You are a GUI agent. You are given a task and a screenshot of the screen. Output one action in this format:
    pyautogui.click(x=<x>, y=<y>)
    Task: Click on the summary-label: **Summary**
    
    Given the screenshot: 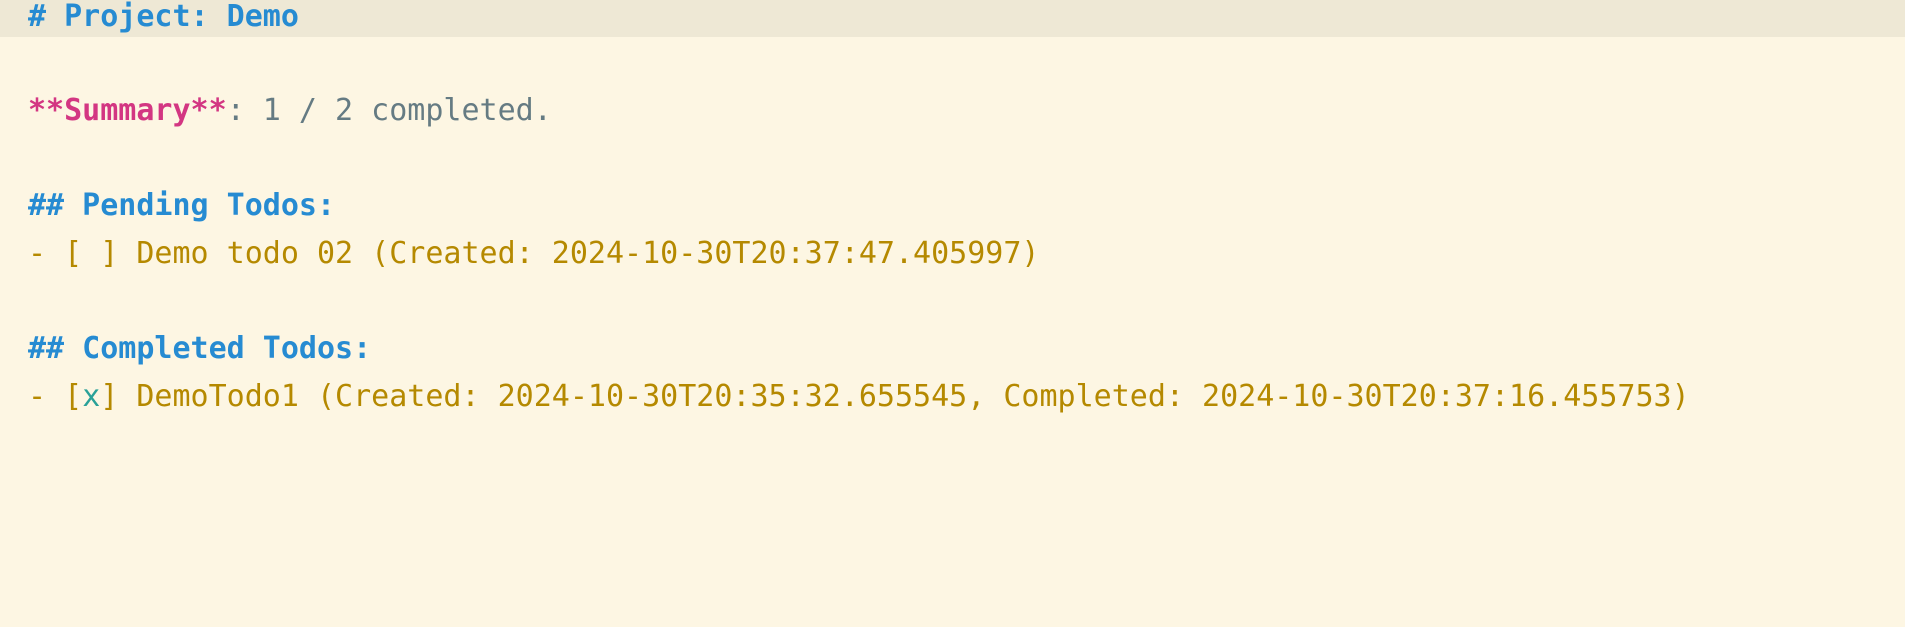 What is the action you would take?
    pyautogui.click(x=127, y=110)
    